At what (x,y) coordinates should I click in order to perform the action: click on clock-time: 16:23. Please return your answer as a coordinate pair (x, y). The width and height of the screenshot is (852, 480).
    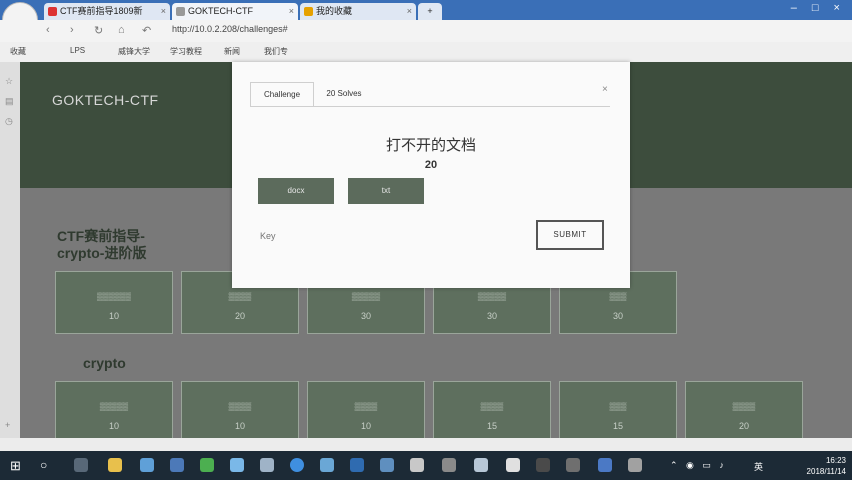
    Looking at the image, I should click on (835, 460).